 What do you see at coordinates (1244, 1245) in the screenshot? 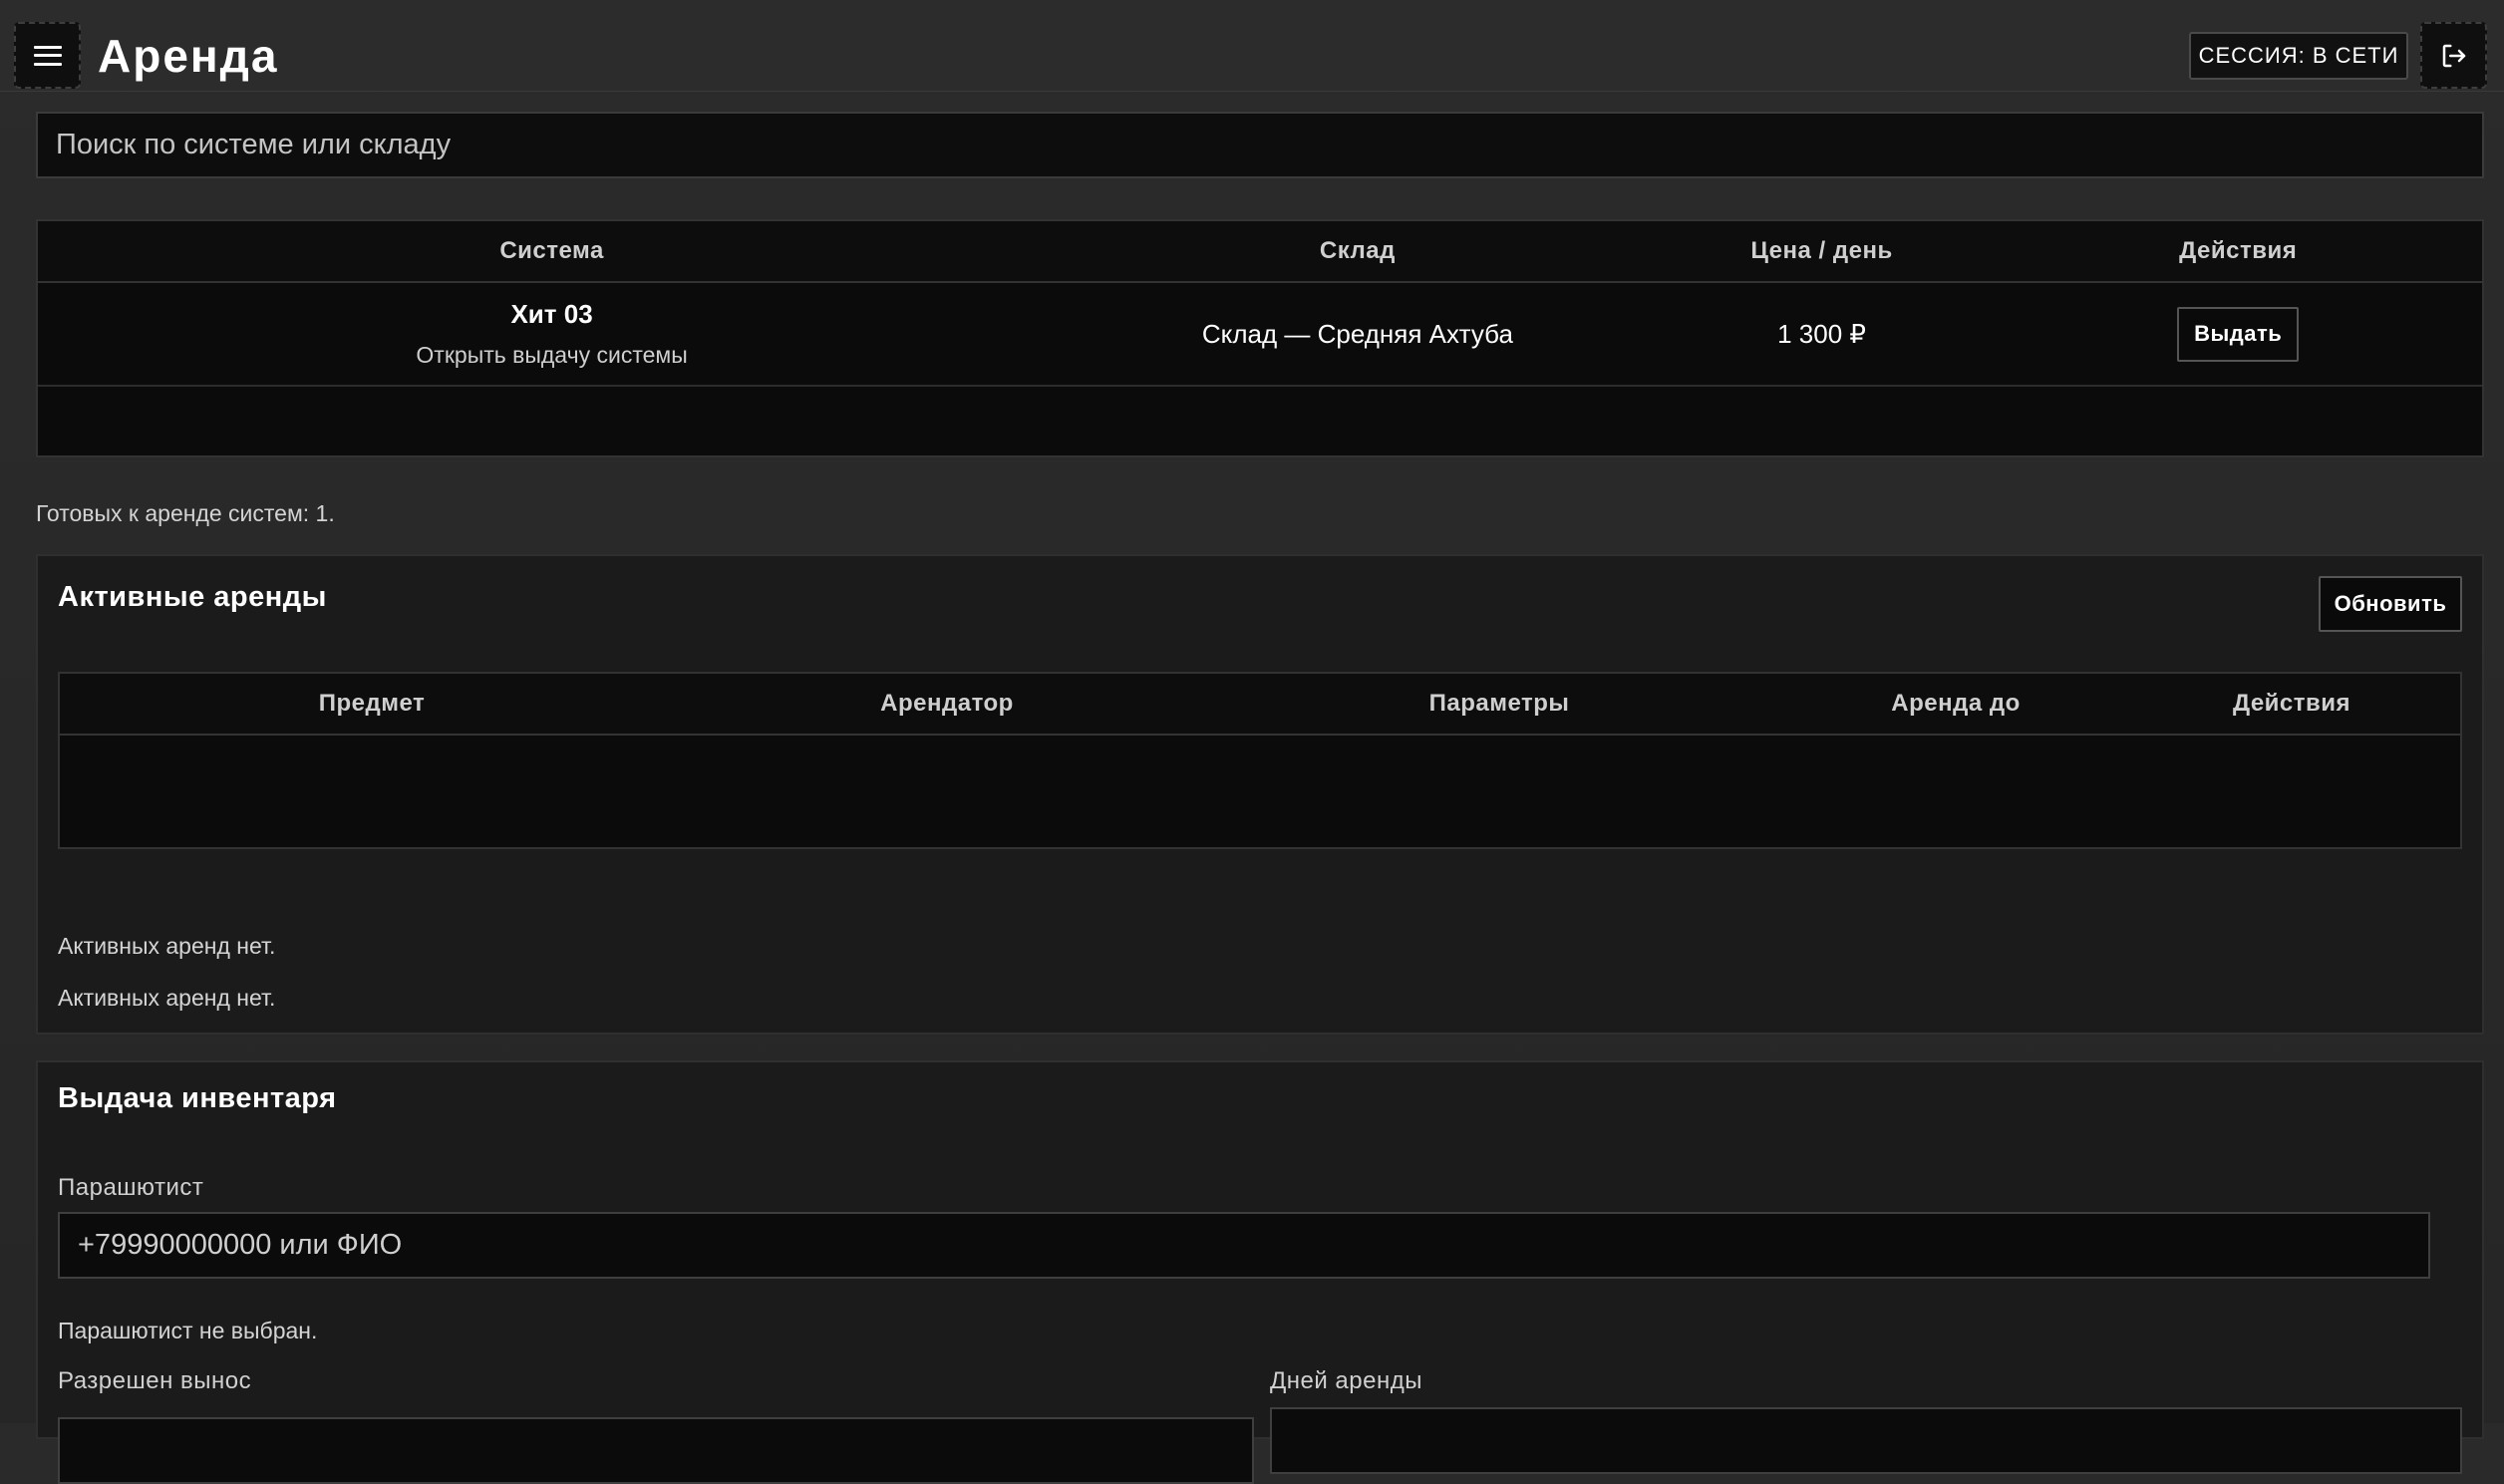
I see `parachutist-input` at bounding box center [1244, 1245].